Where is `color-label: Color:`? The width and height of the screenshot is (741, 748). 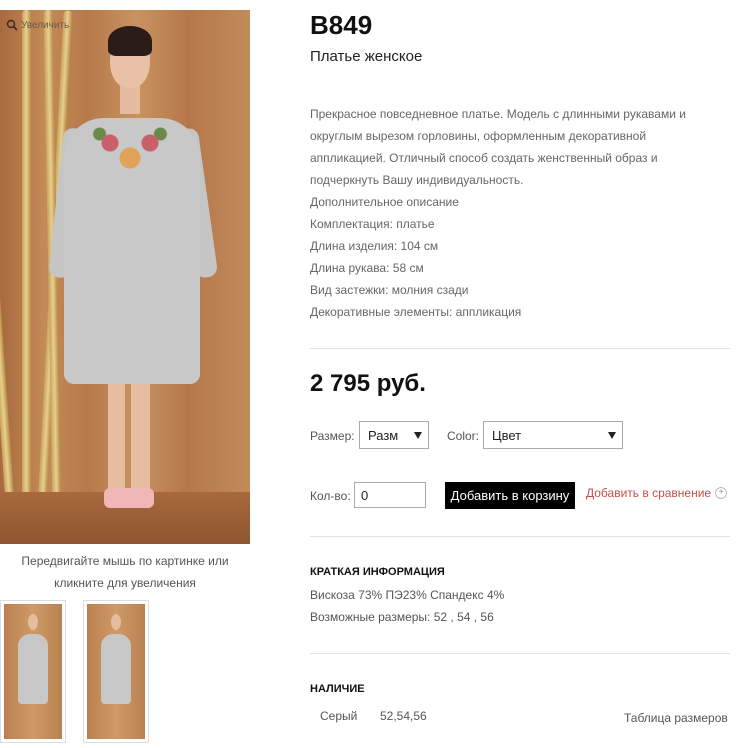 color-label: Color: is located at coordinates (463, 436).